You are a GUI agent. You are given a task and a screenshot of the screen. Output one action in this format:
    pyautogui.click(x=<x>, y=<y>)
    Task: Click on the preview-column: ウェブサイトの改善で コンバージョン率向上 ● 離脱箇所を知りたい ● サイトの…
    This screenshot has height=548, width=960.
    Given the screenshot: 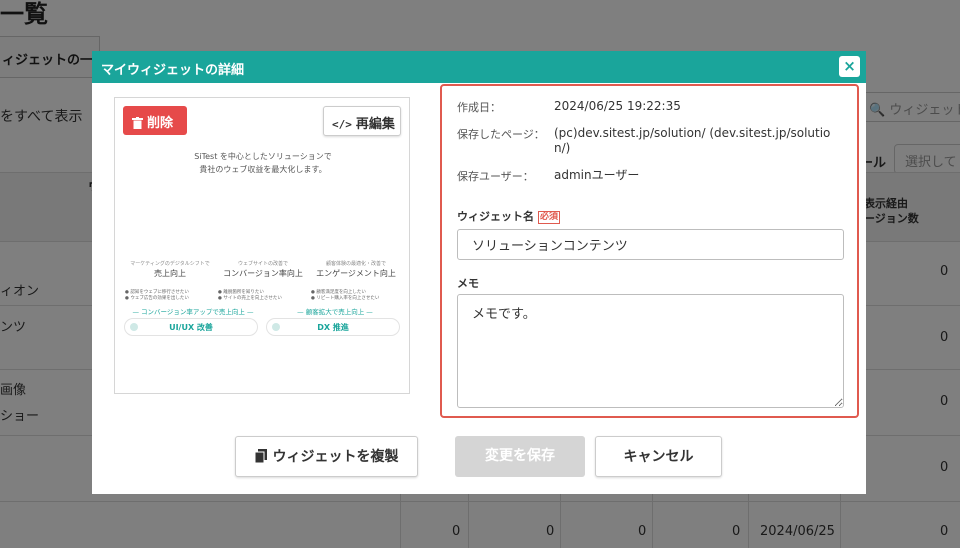 What is the action you would take?
    pyautogui.click(x=263, y=280)
    